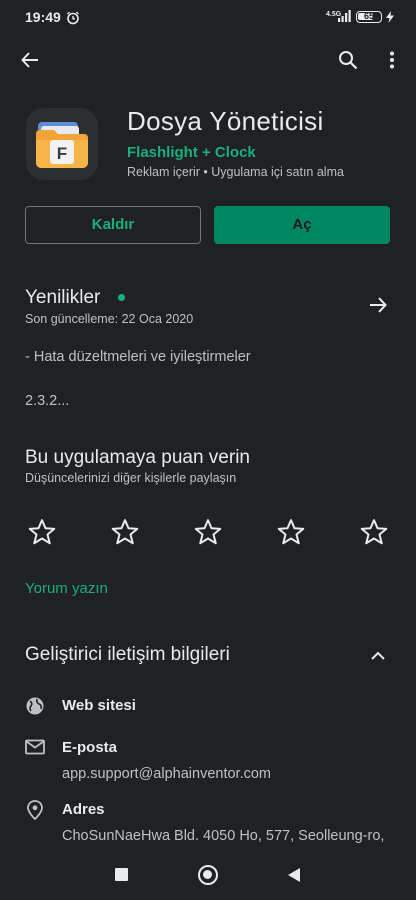  I want to click on star-4-icon, so click(291, 532).